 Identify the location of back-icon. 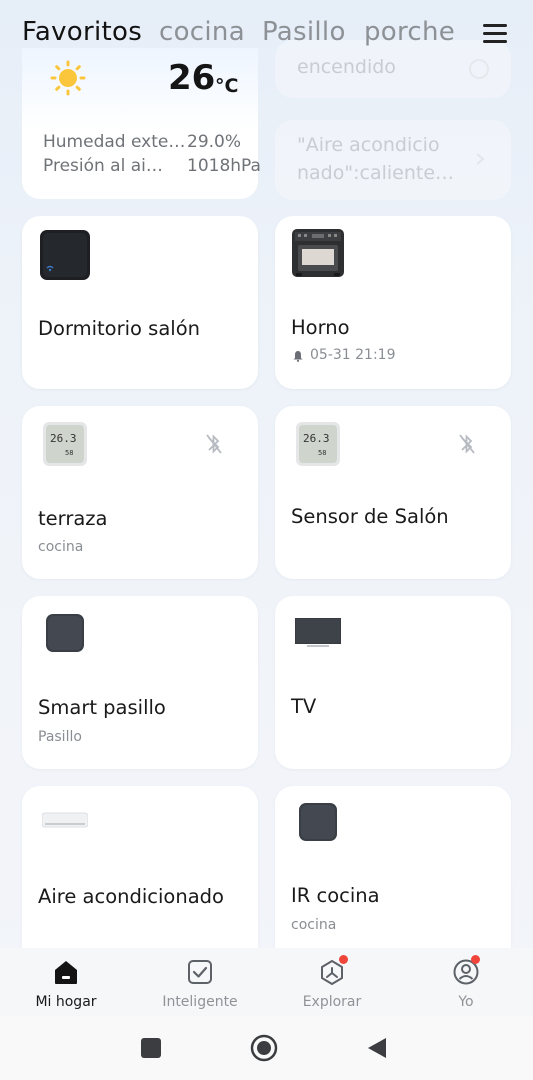
(377, 1048).